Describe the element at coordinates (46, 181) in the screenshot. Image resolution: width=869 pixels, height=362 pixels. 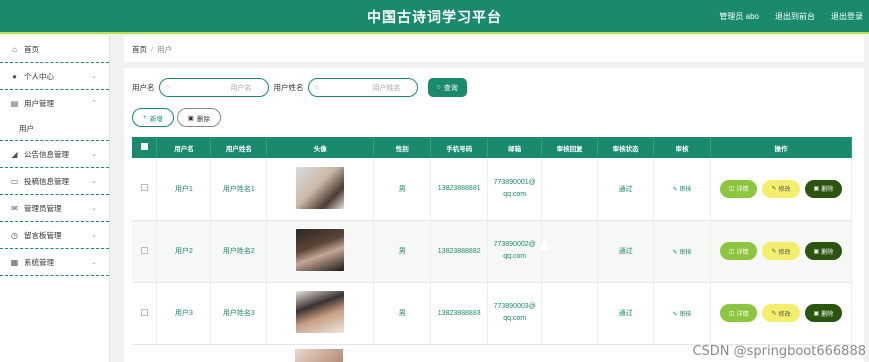
I see `sidebar-item-label: 投稿信息管理` at that location.